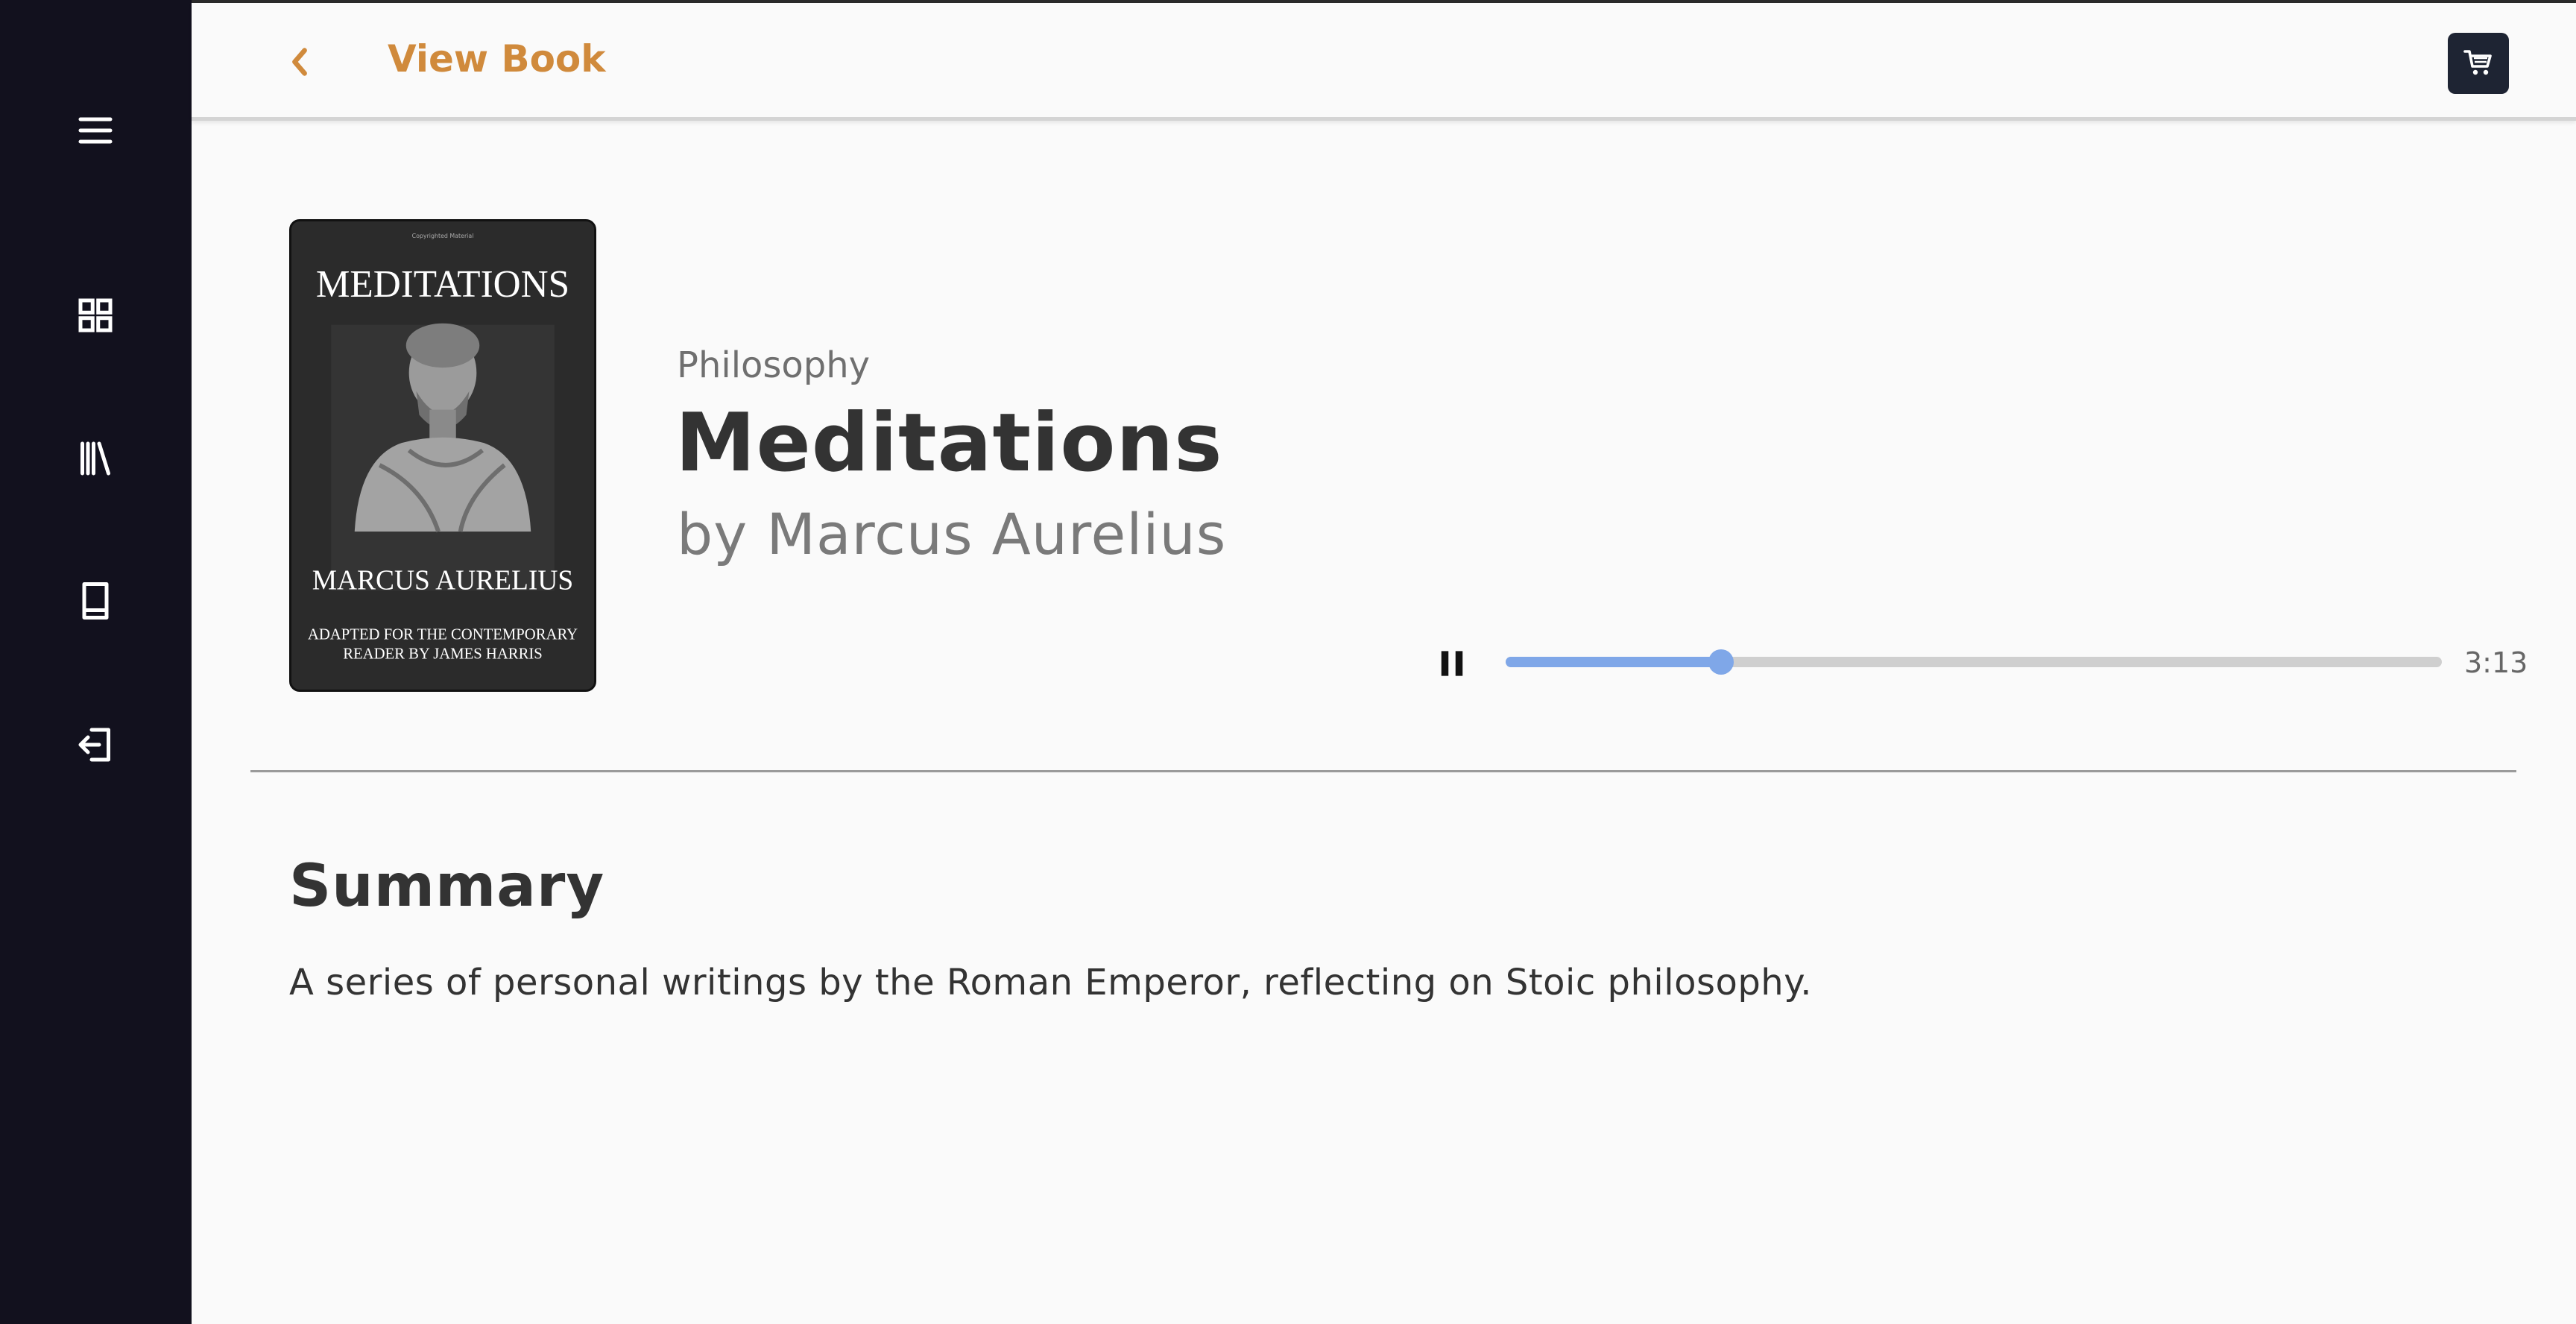  Describe the element at coordinates (2496, 662) in the screenshot. I see `audio-time: 3:13` at that location.